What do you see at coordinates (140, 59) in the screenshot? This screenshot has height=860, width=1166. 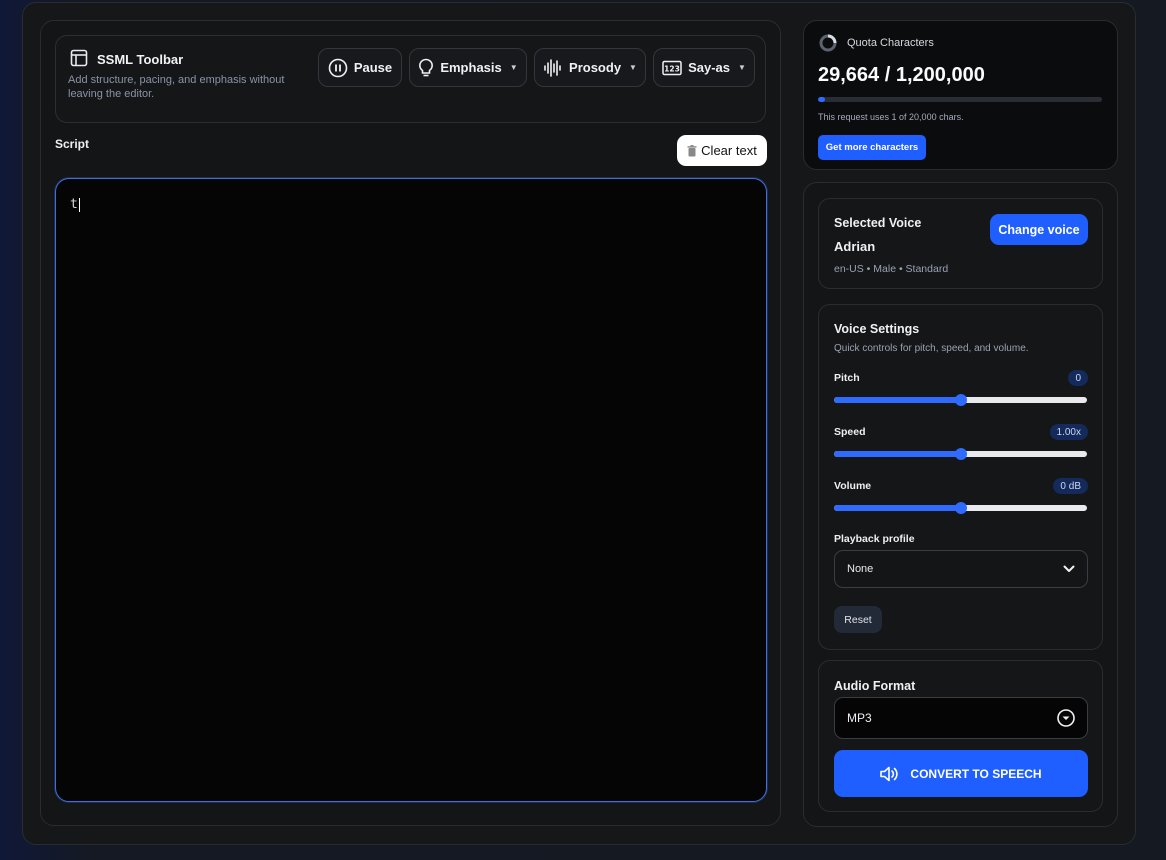 I see `toolbar-title: SSML Toolbar` at bounding box center [140, 59].